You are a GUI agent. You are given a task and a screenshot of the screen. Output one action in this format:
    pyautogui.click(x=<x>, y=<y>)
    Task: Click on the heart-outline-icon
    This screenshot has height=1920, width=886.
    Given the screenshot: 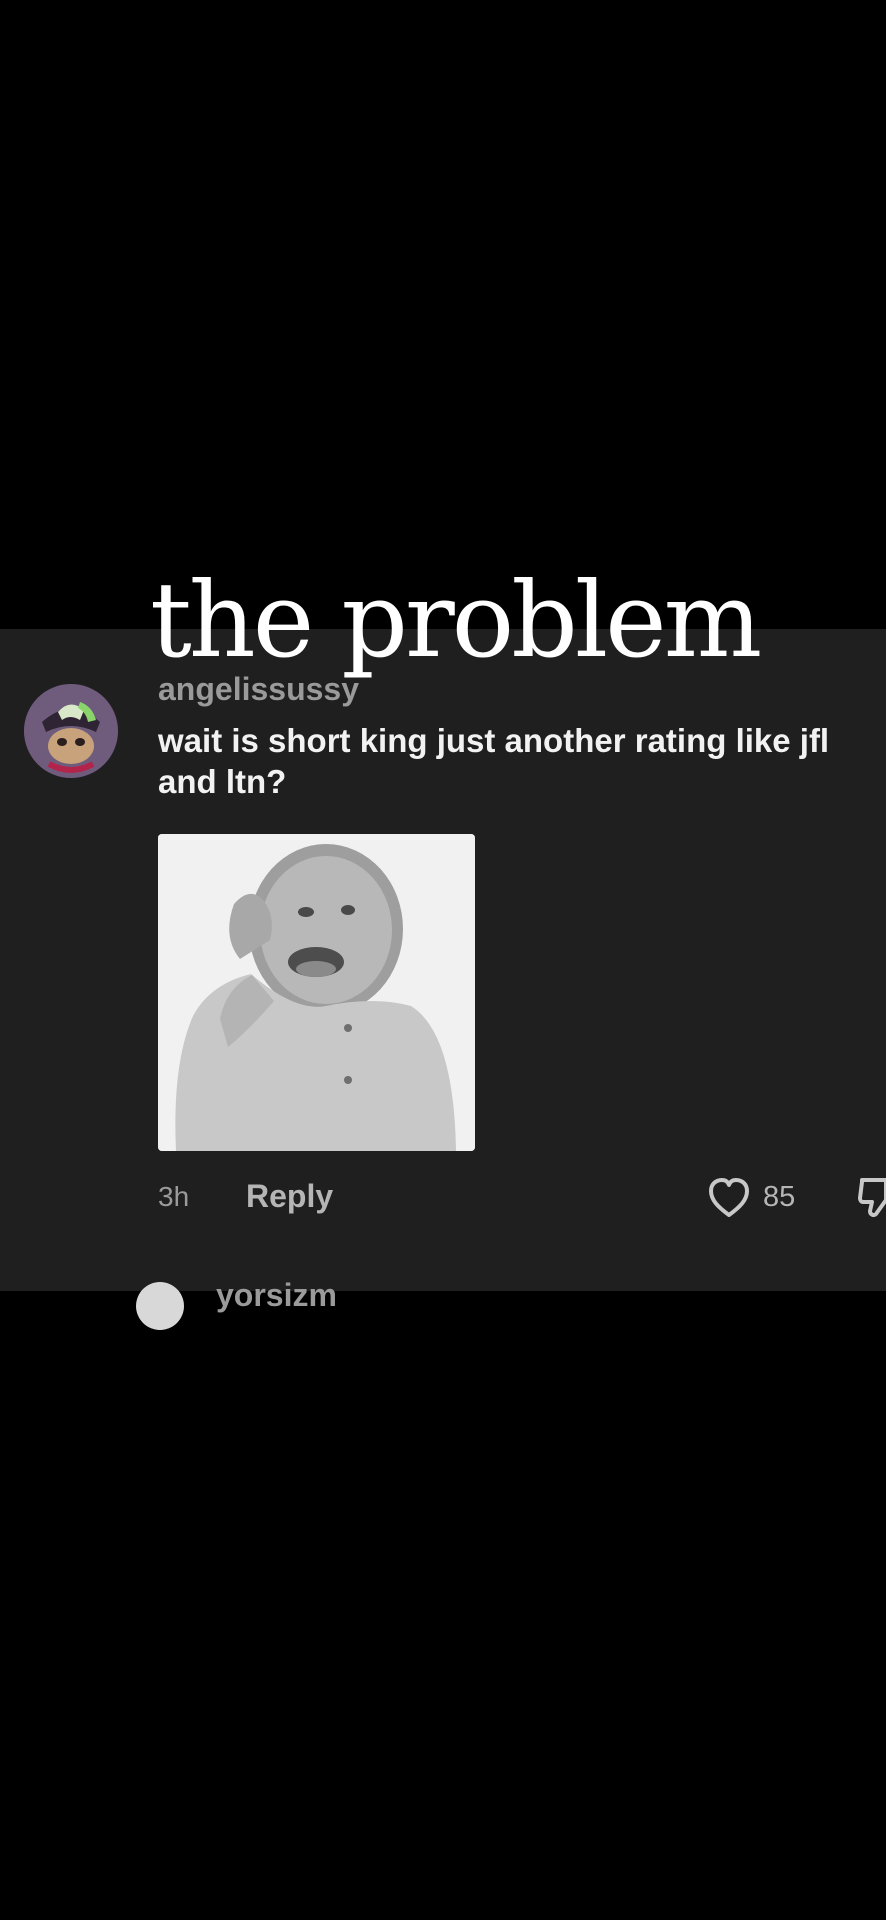 What is the action you would take?
    pyautogui.click(x=729, y=1197)
    